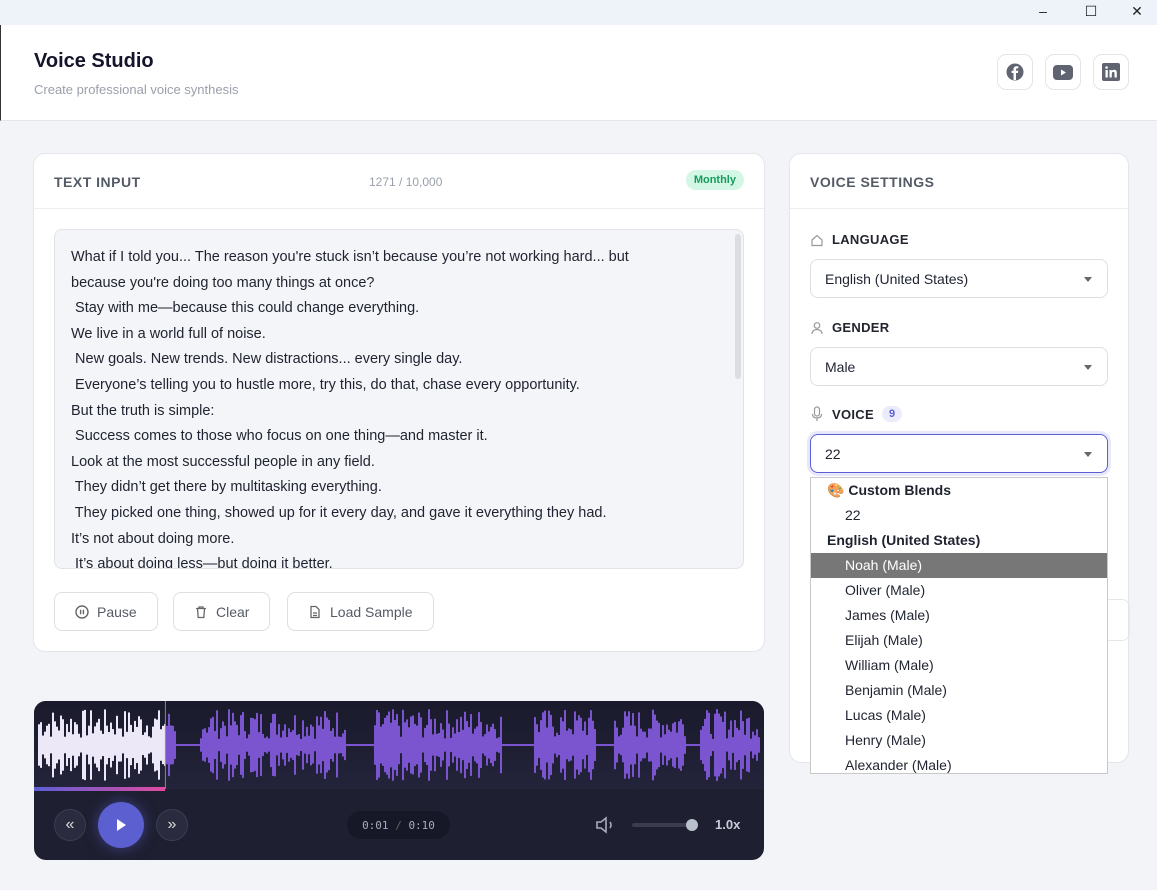 This screenshot has height=890, width=1157. I want to click on app-subtitle: Create professional voice synthesis, so click(136, 89).